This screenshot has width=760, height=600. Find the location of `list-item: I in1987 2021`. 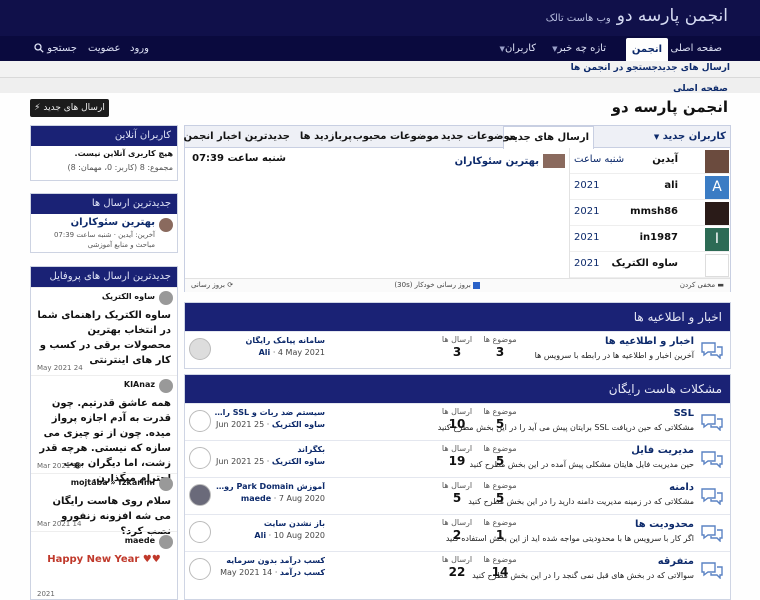

list-item: I in1987 2021 is located at coordinates (650, 239).